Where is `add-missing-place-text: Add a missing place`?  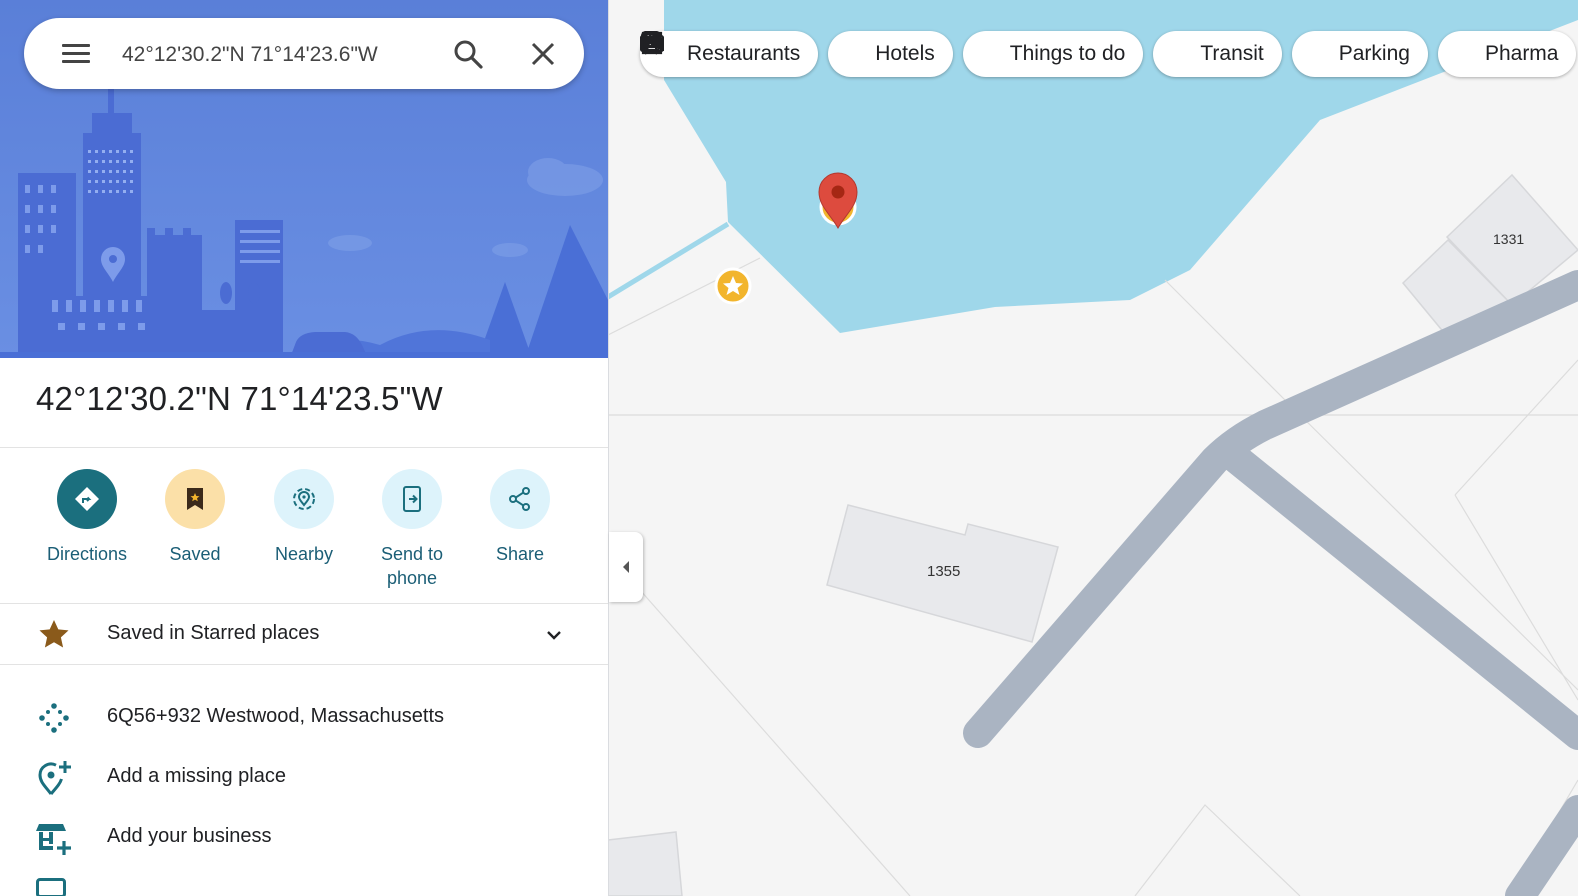 add-missing-place-text: Add a missing place is located at coordinates (196, 776).